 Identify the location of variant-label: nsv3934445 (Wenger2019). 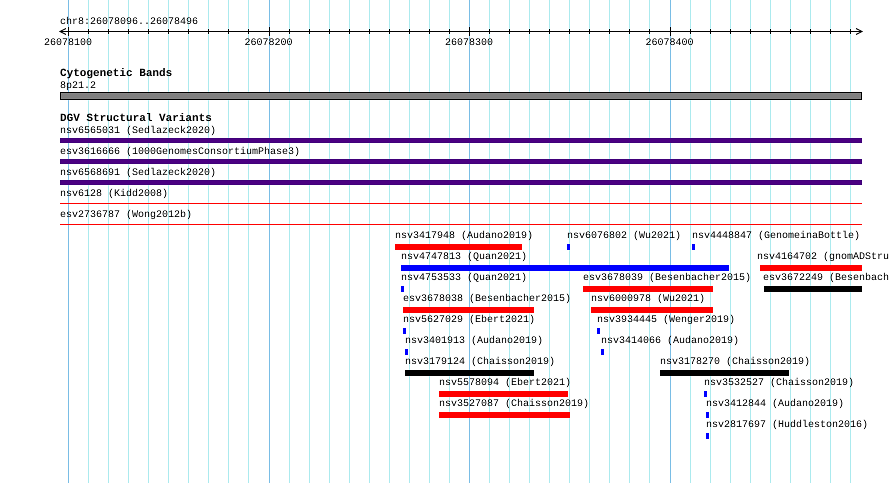
(666, 320).